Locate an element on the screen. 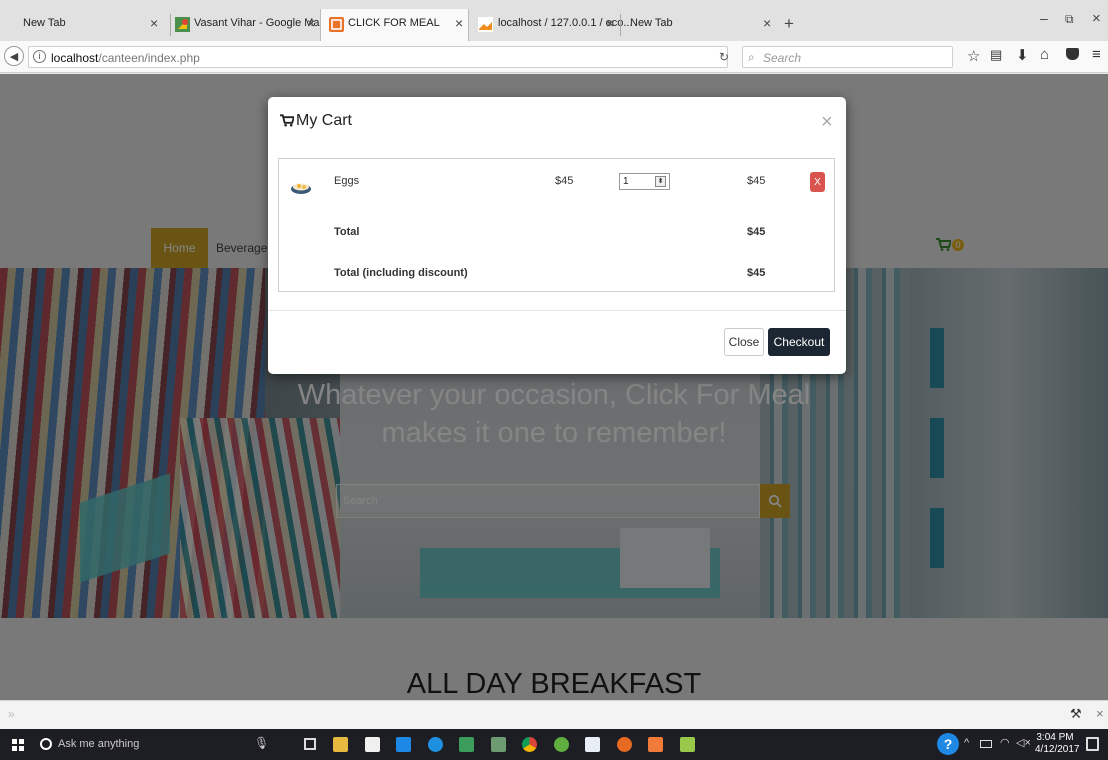 The width and height of the screenshot is (1108, 760). browser-search-input: ⌕ Search is located at coordinates (847, 57).